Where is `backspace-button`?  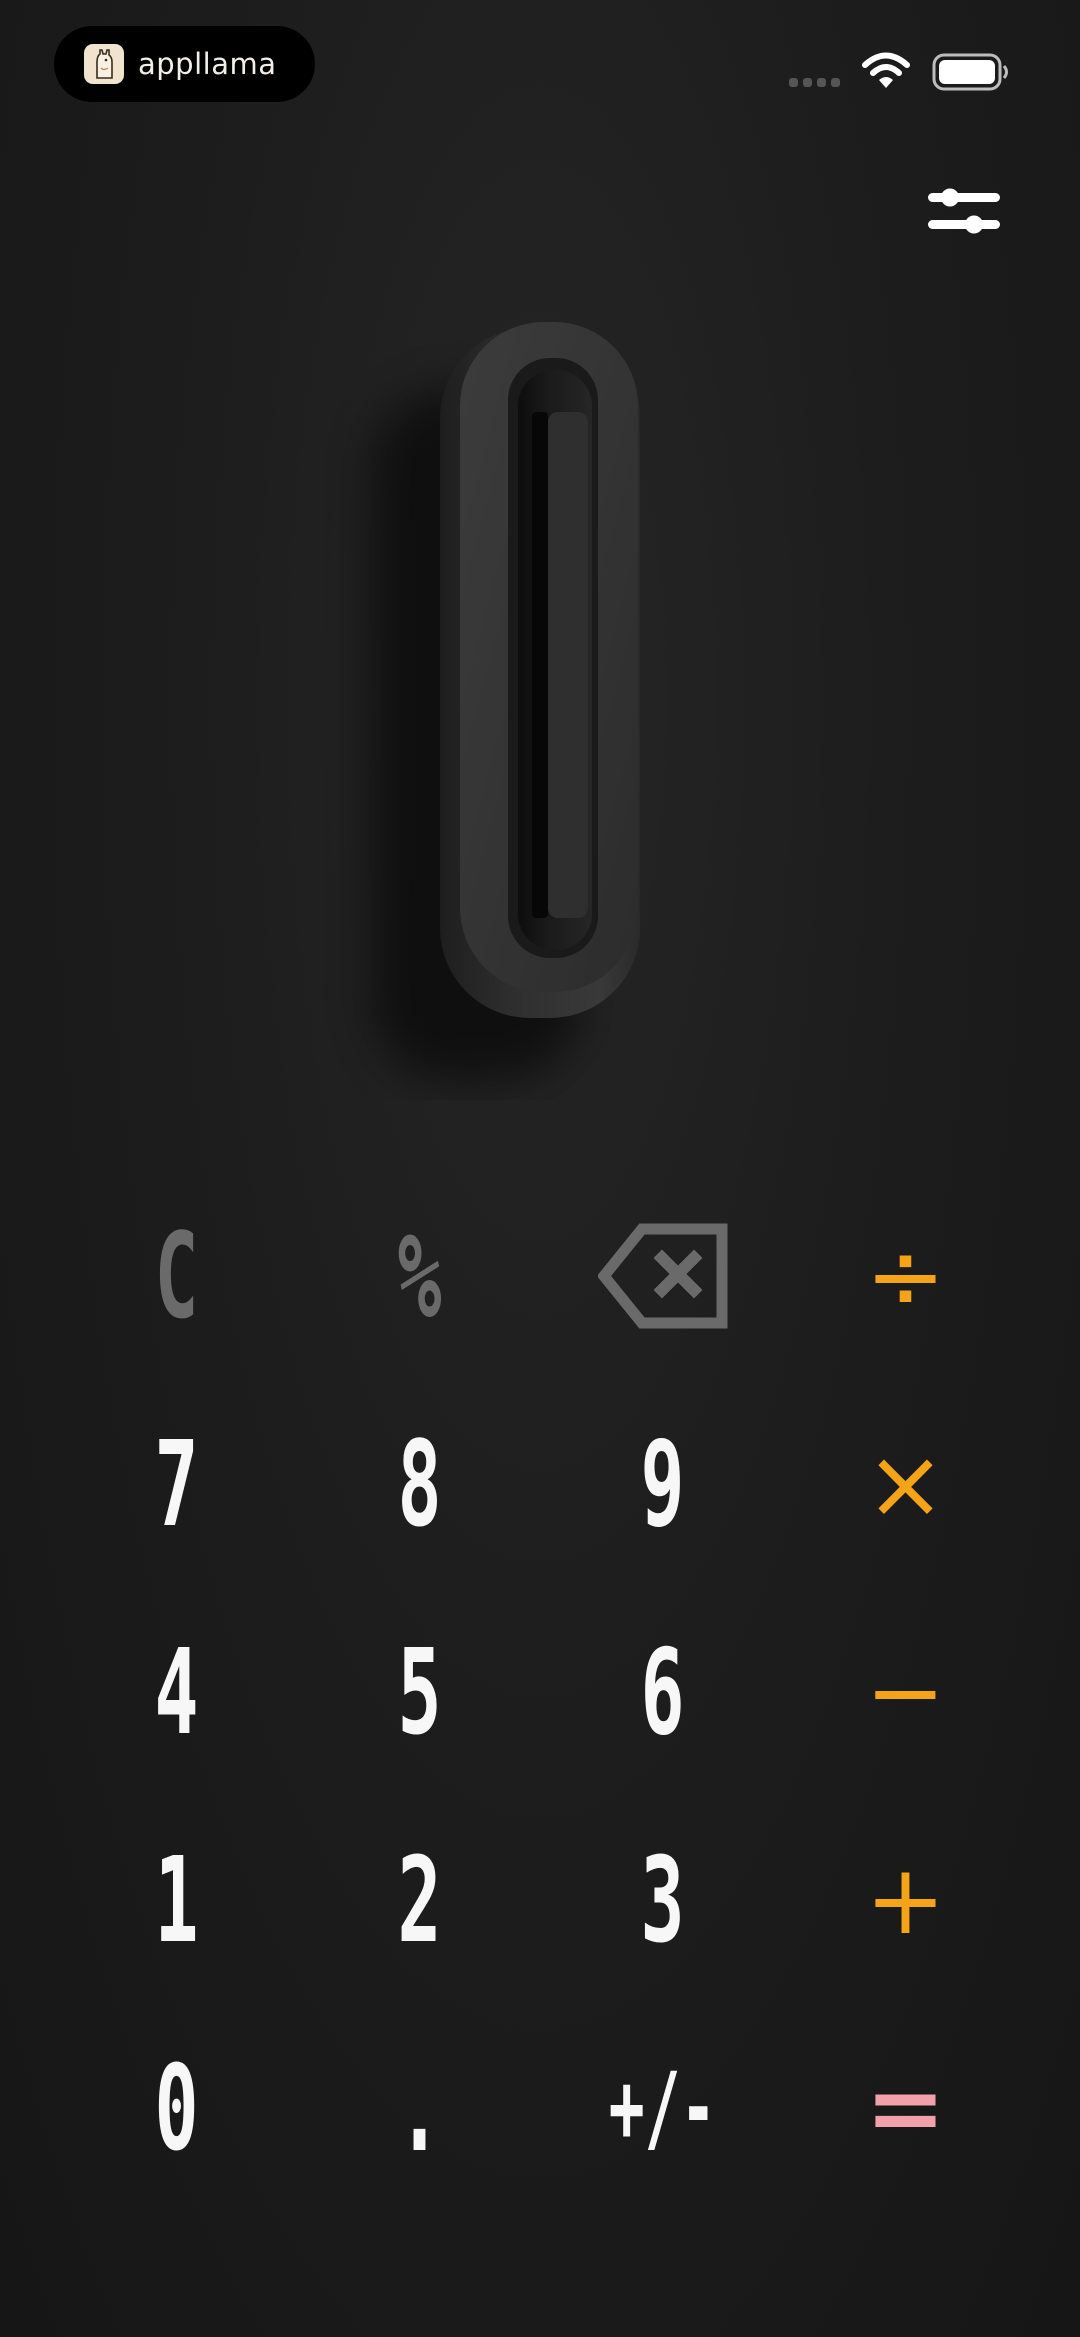
backspace-button is located at coordinates (662, 1276).